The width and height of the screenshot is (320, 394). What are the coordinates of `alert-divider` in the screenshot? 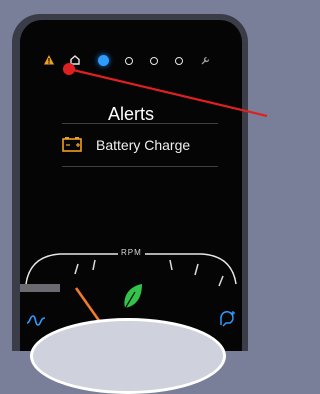 It's located at (140, 166).